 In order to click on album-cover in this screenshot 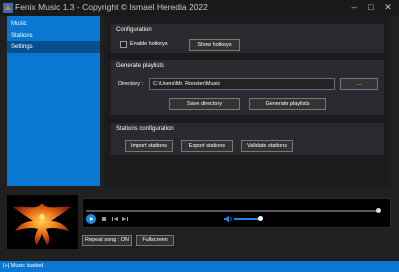, I will do `click(42, 222)`.